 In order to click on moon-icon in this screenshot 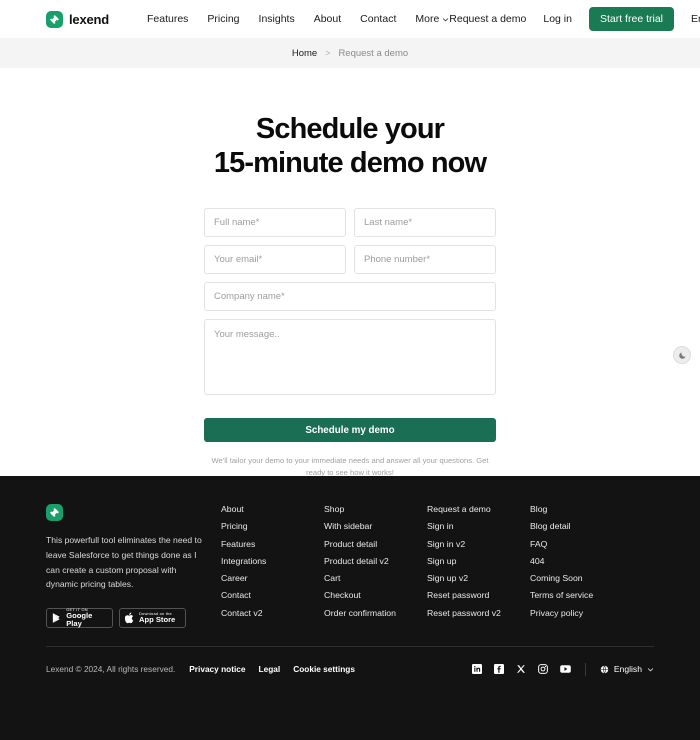, I will do `click(681, 355)`.